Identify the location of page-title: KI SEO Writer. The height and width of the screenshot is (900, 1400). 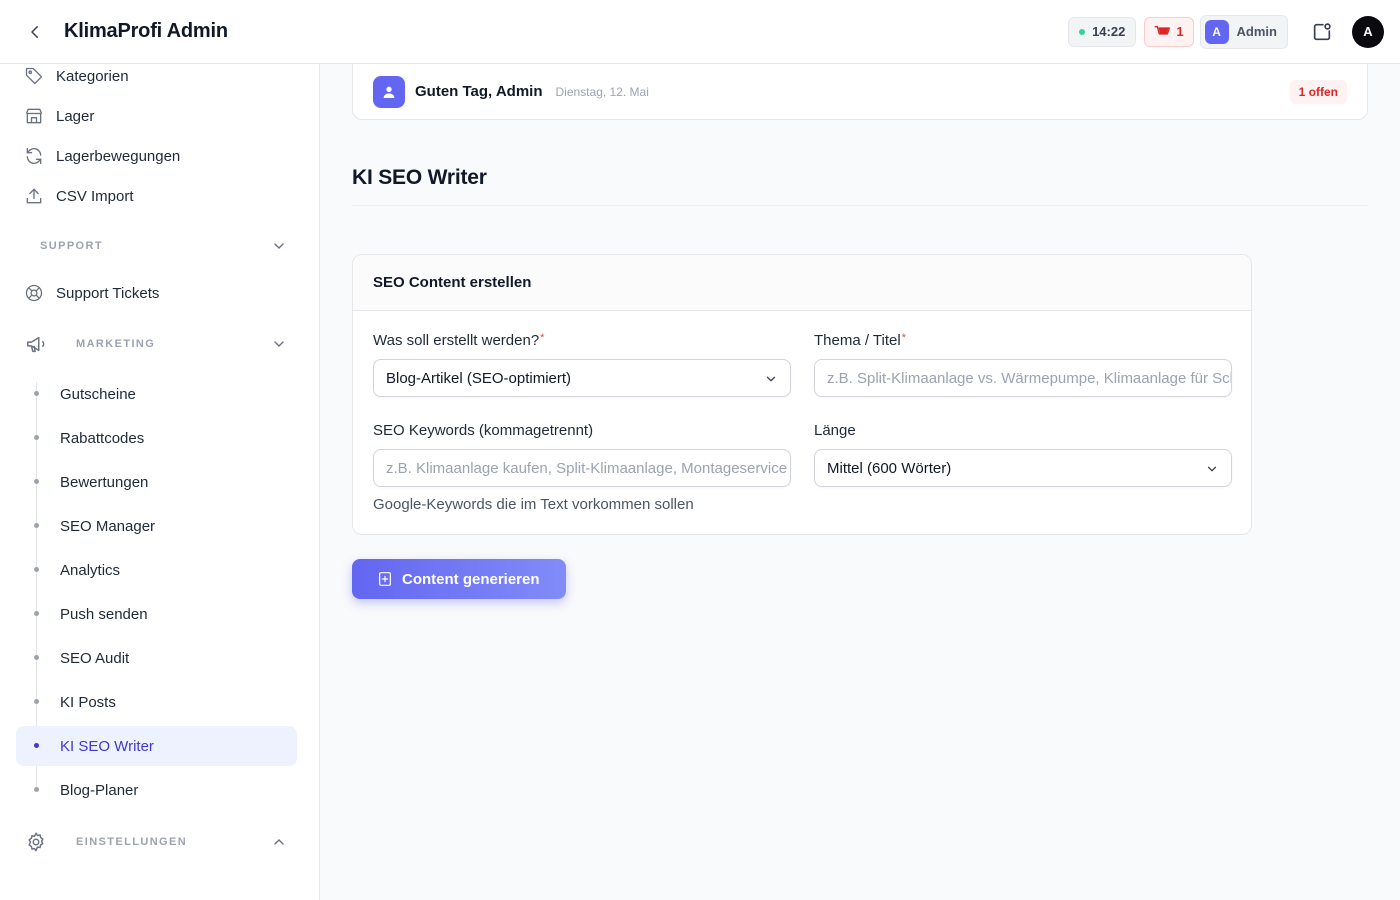
(419, 177).